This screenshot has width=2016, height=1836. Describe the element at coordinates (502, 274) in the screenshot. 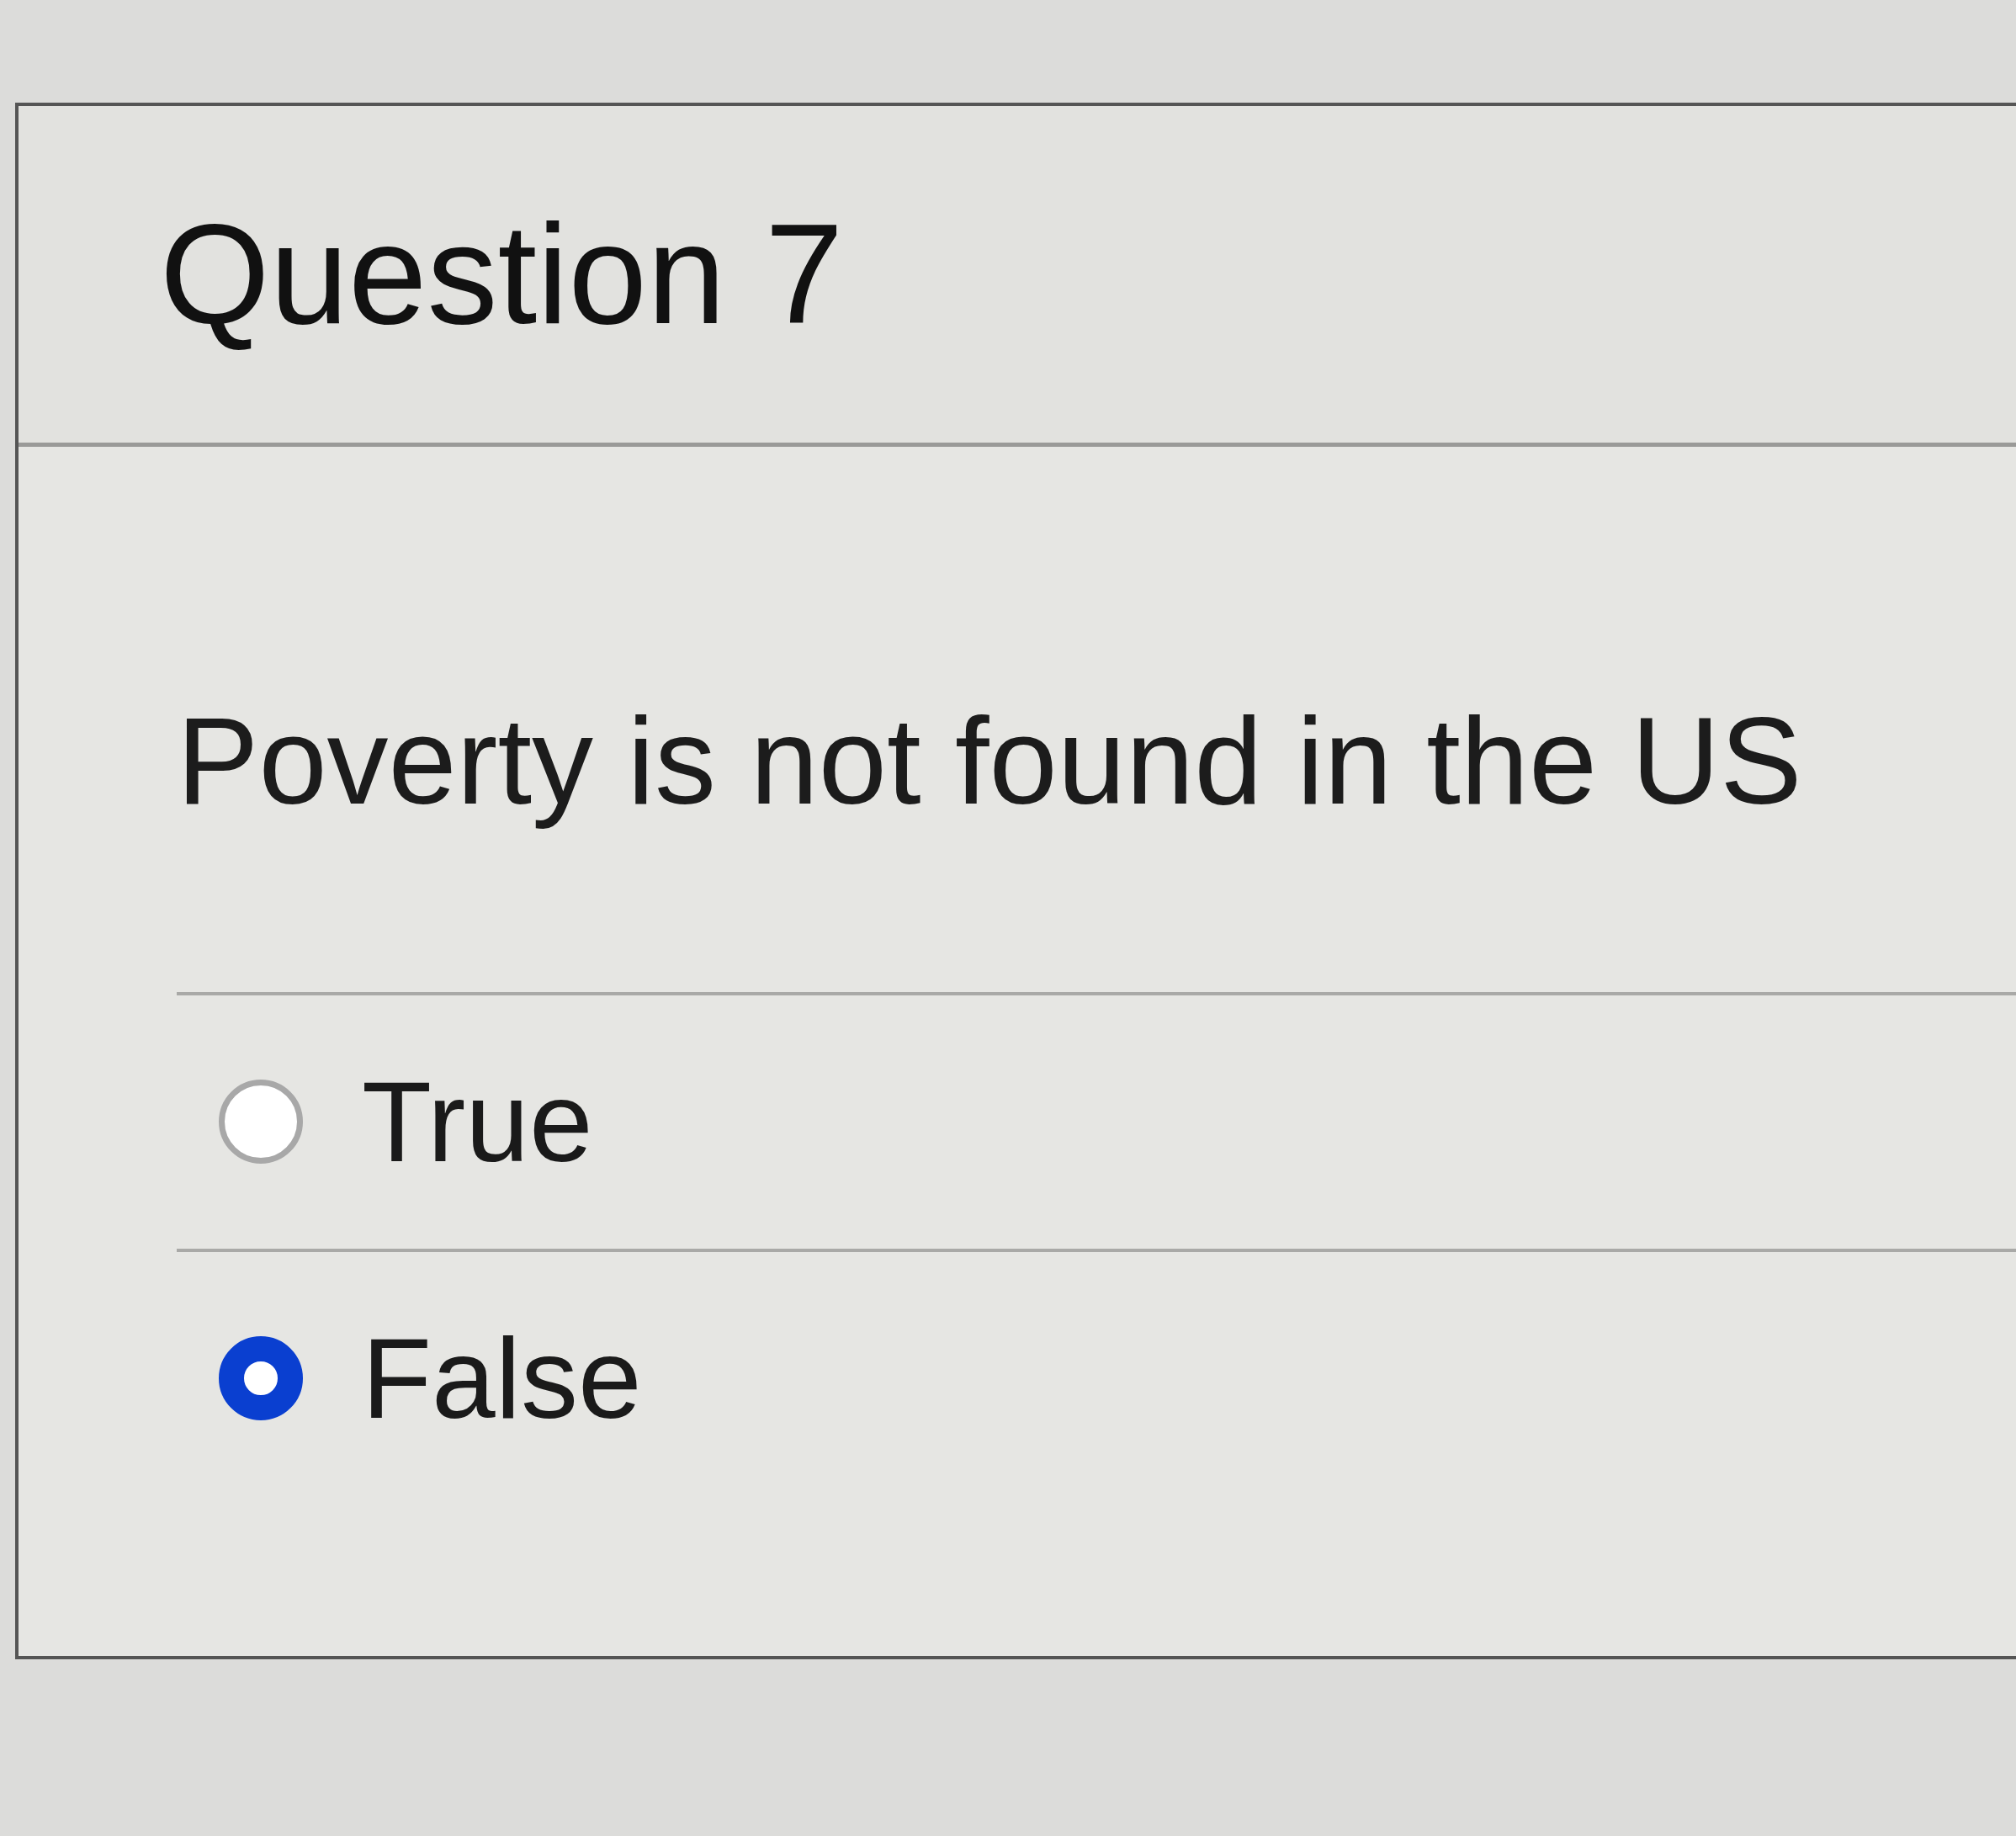

I see `question-title: Question 7` at that location.